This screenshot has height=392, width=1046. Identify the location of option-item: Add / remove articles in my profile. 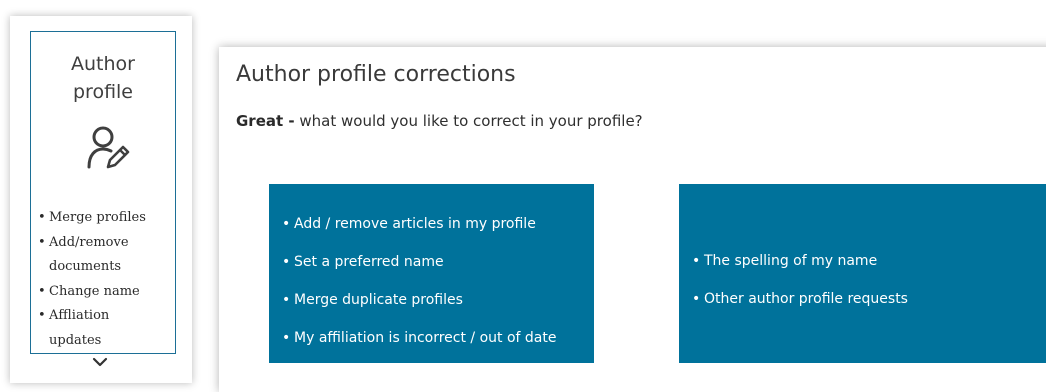
(419, 224).